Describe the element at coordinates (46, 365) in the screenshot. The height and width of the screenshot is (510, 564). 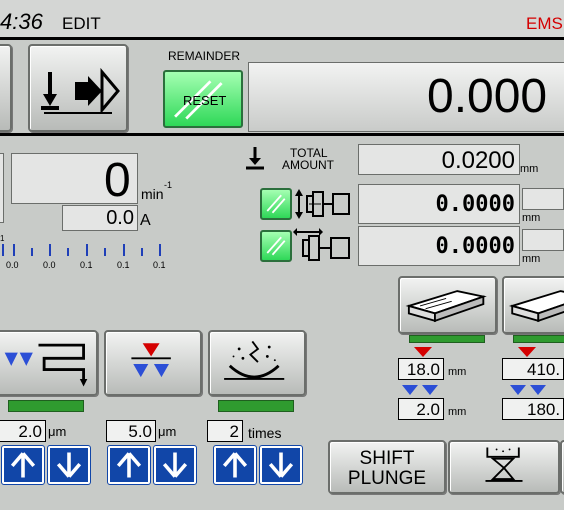
I see `oscillation-icon` at that location.